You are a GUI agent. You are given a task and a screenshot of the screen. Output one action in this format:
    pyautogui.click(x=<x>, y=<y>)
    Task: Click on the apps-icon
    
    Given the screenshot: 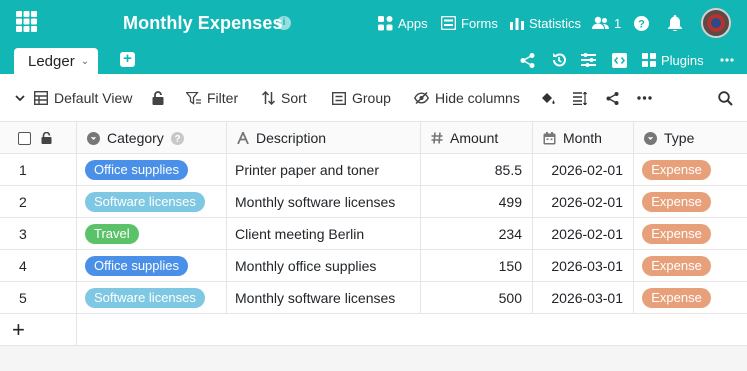 What is the action you would take?
    pyautogui.click(x=385, y=22)
    